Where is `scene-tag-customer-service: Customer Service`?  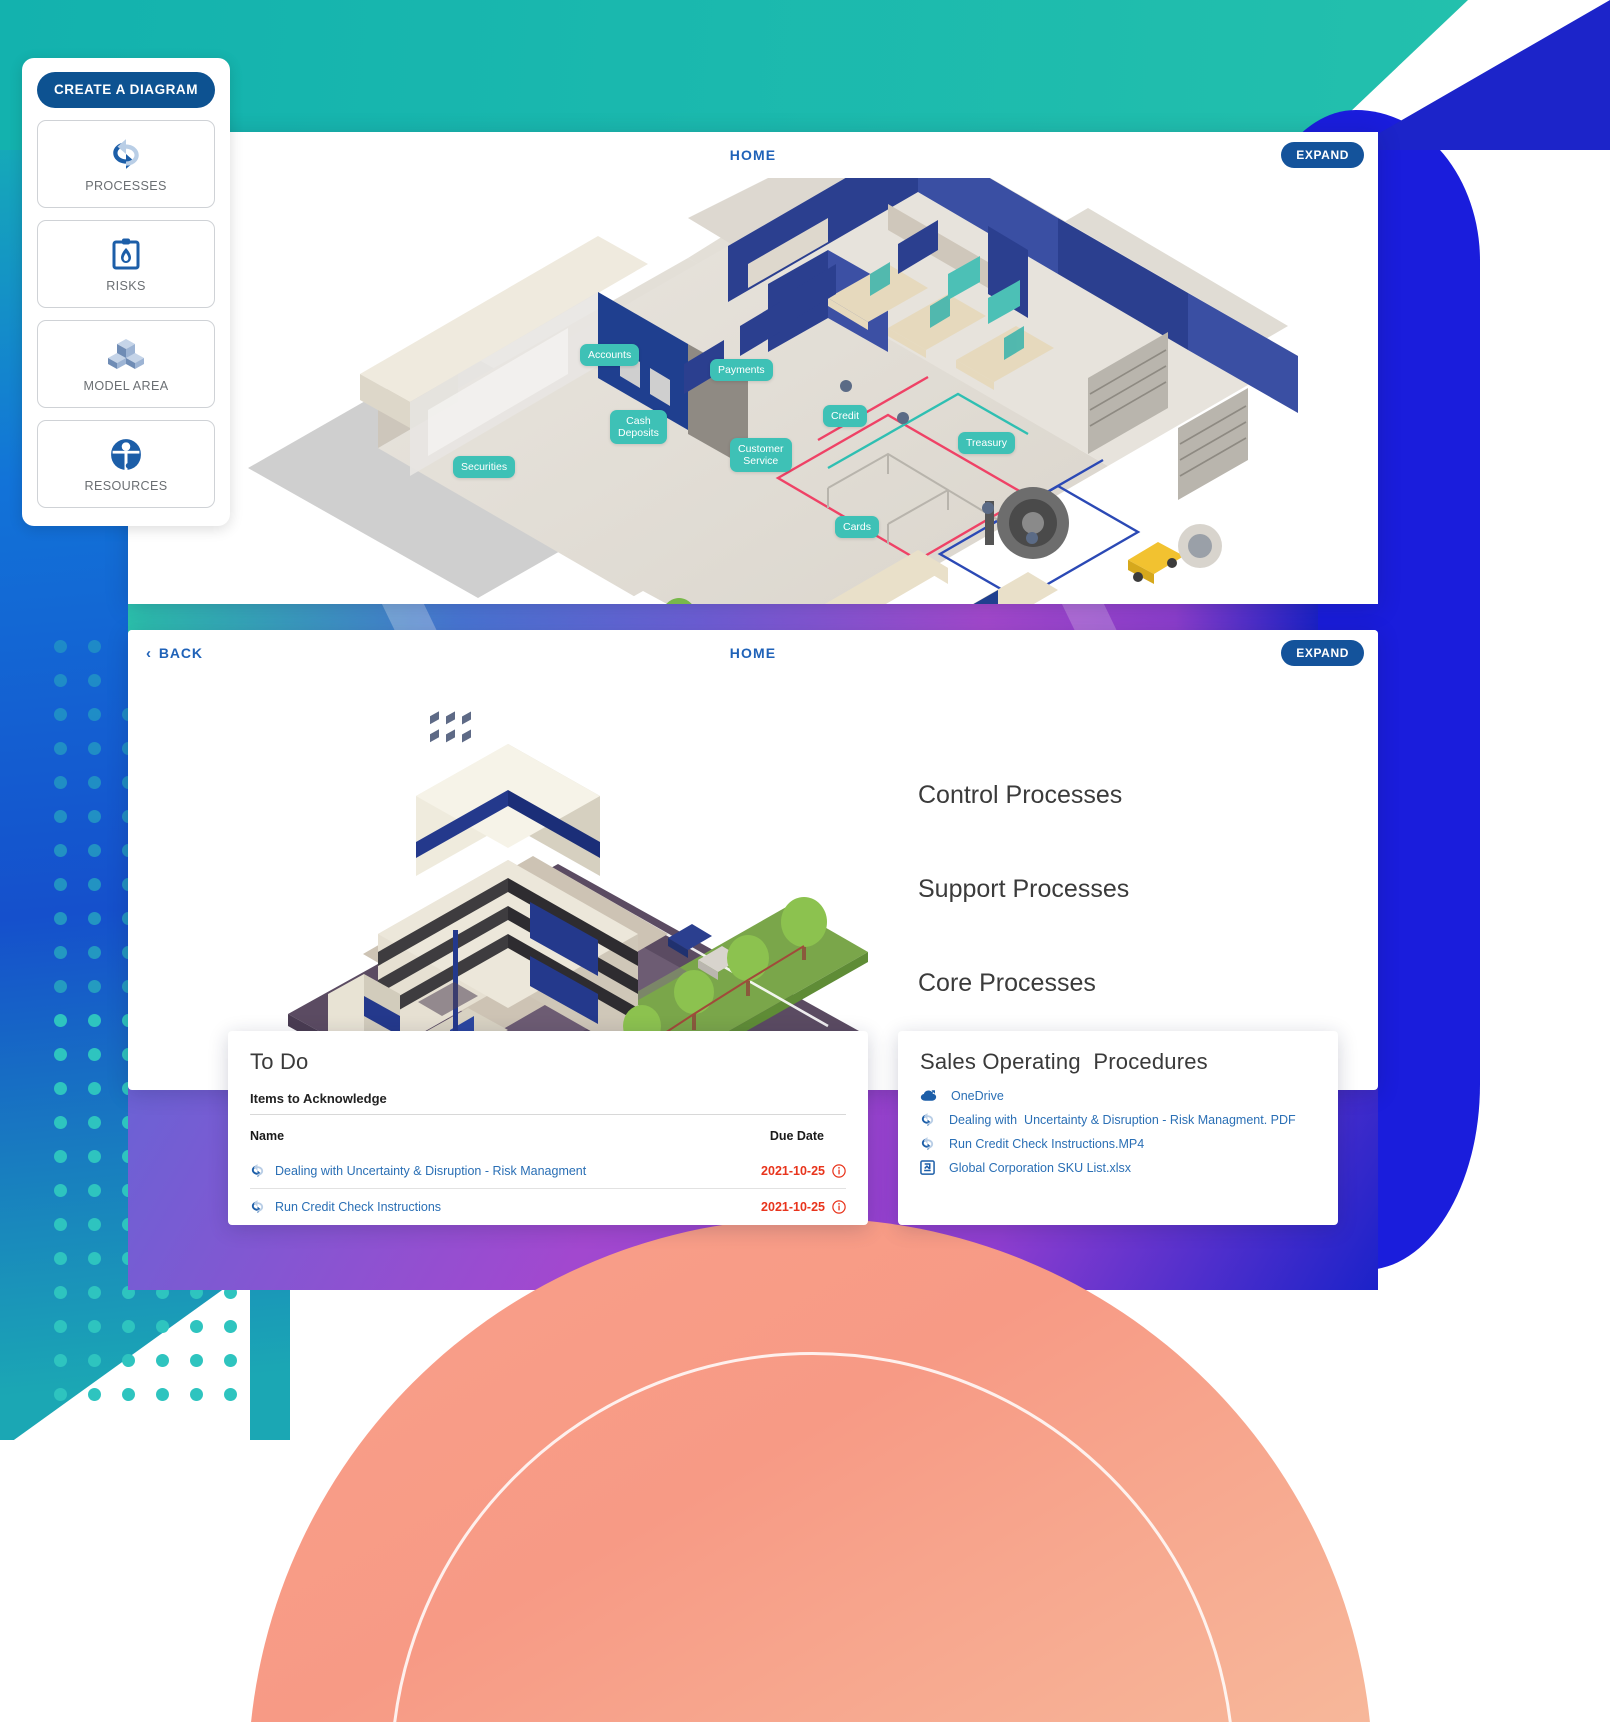 scene-tag-customer-service: Customer Service is located at coordinates (761, 455).